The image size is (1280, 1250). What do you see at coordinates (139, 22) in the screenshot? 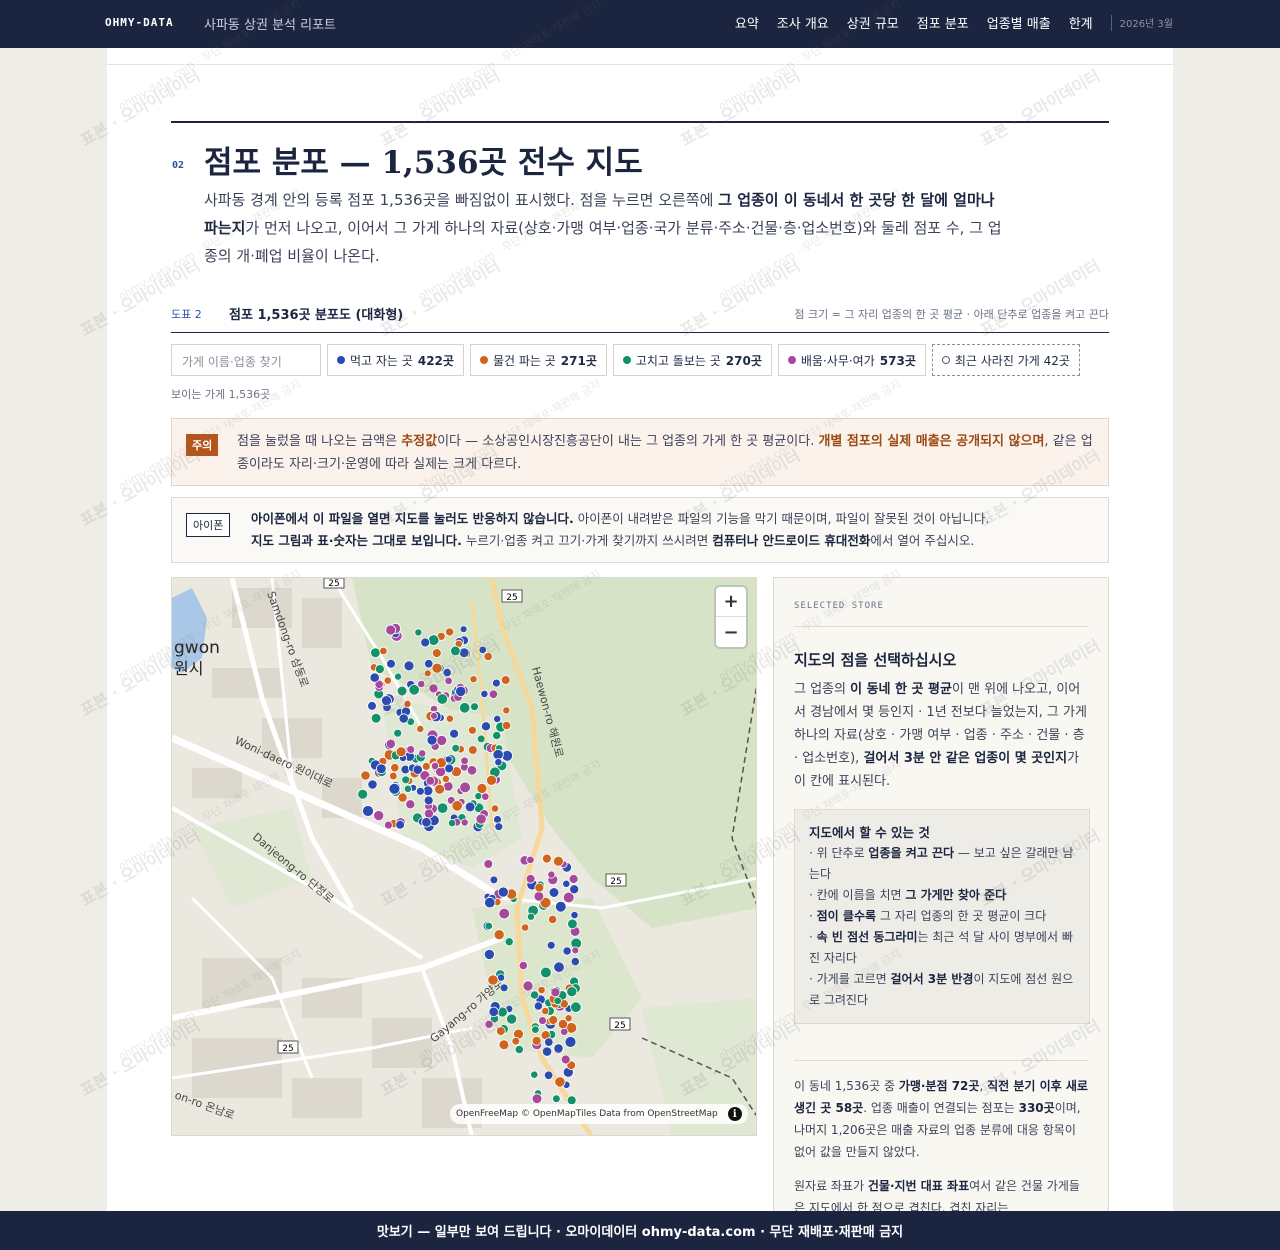
I see `brand-logo: OHMY-DATA` at bounding box center [139, 22].